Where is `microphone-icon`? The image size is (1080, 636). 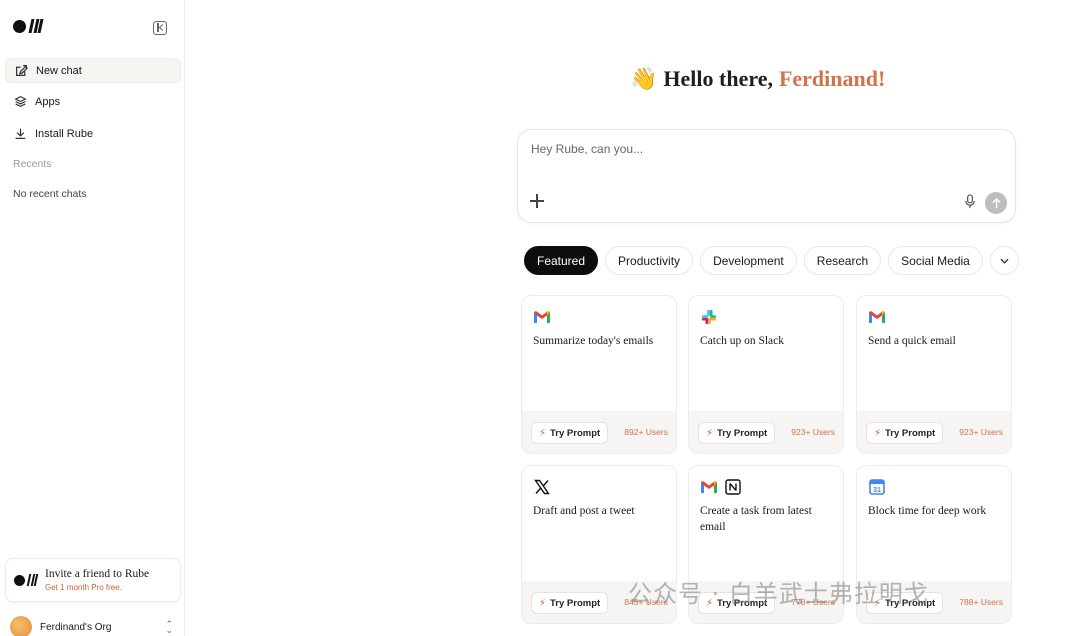
microphone-icon is located at coordinates (970, 201).